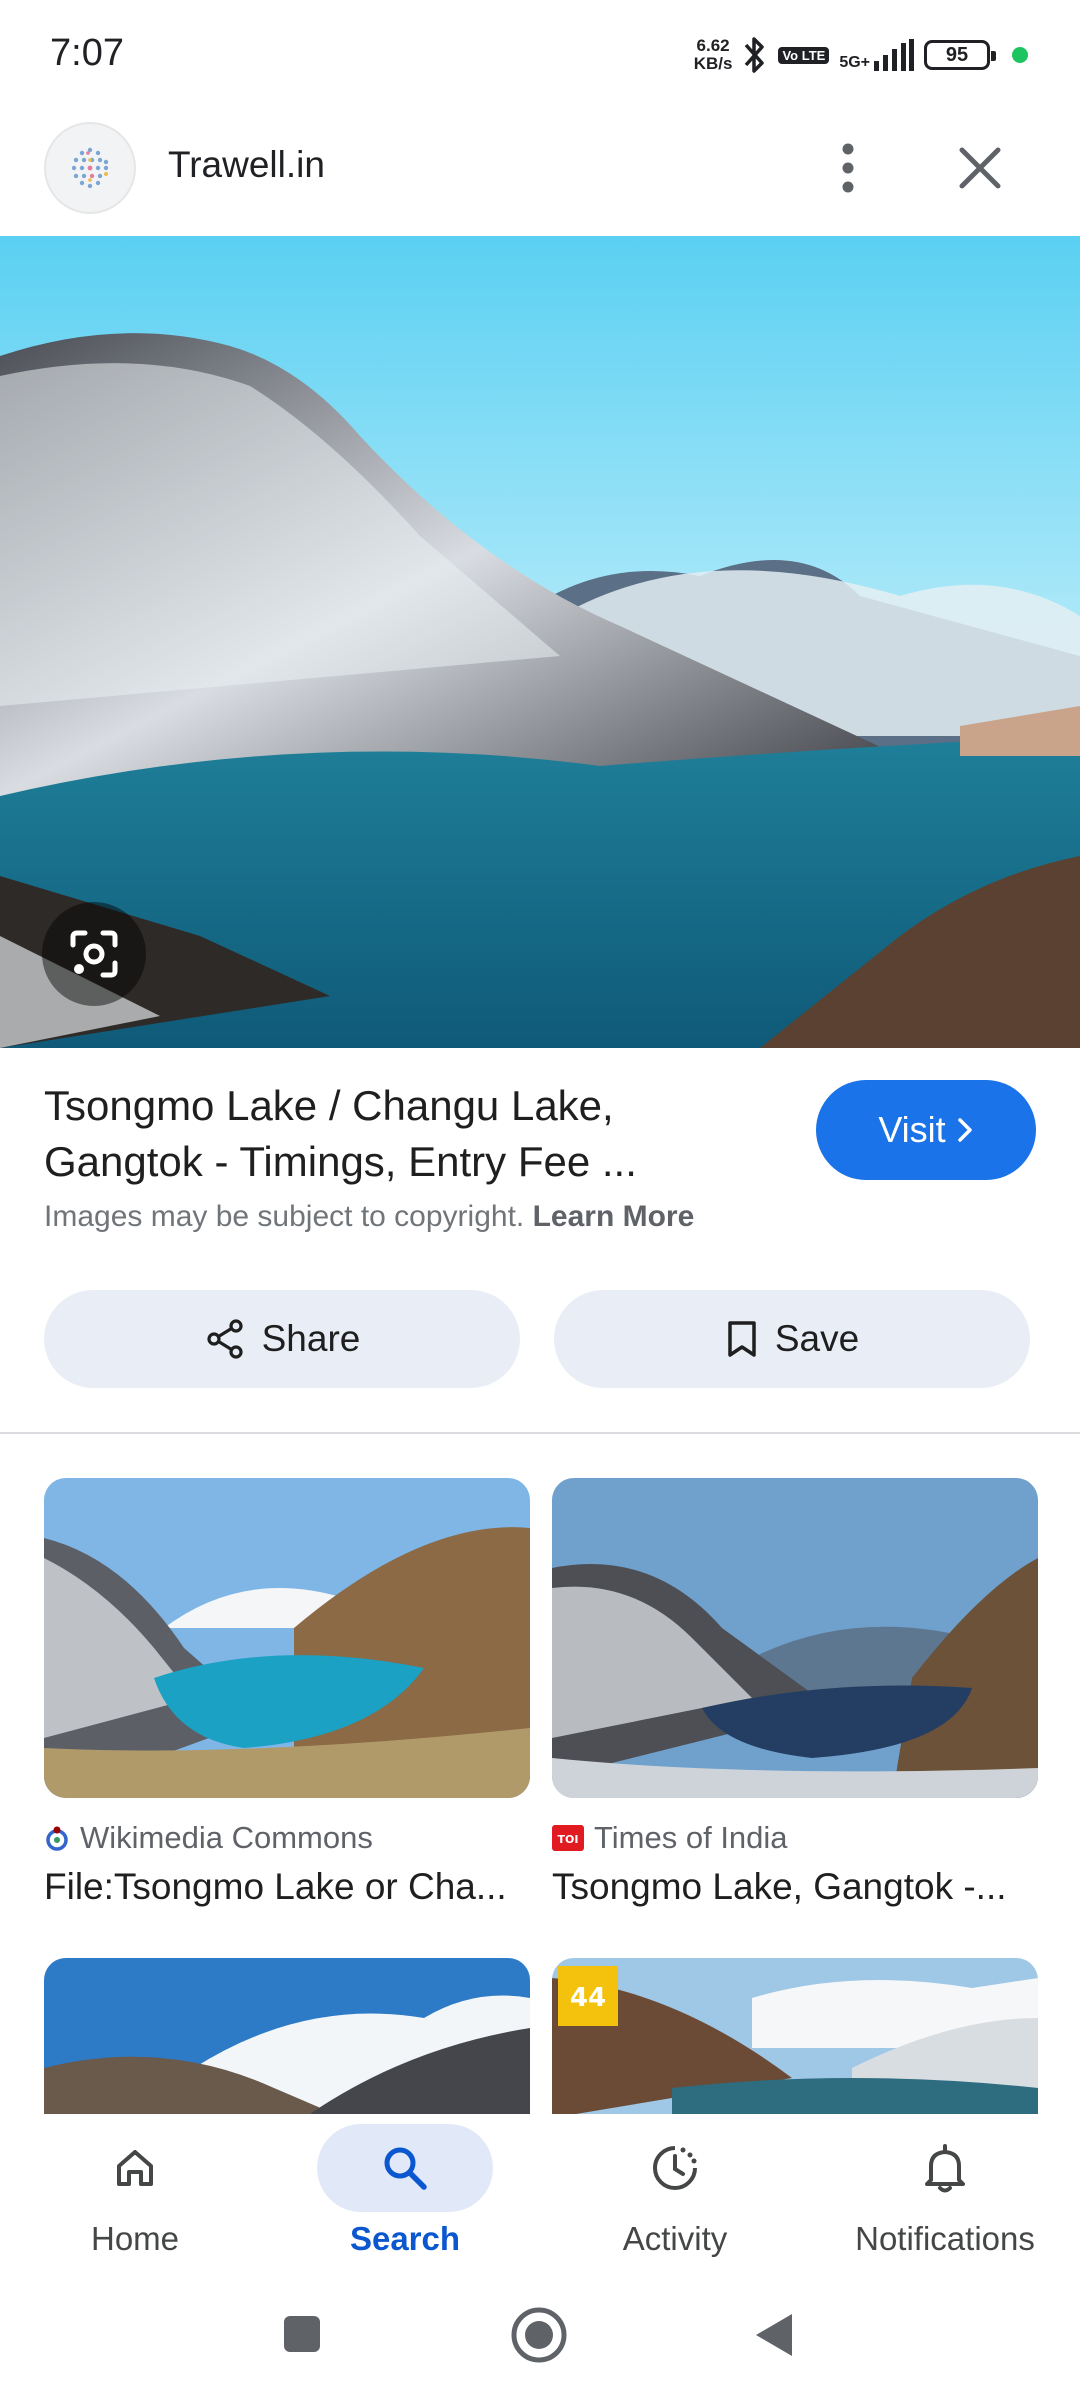 The width and height of the screenshot is (1080, 2400). I want to click on chevron-right-icon, so click(964, 1130).